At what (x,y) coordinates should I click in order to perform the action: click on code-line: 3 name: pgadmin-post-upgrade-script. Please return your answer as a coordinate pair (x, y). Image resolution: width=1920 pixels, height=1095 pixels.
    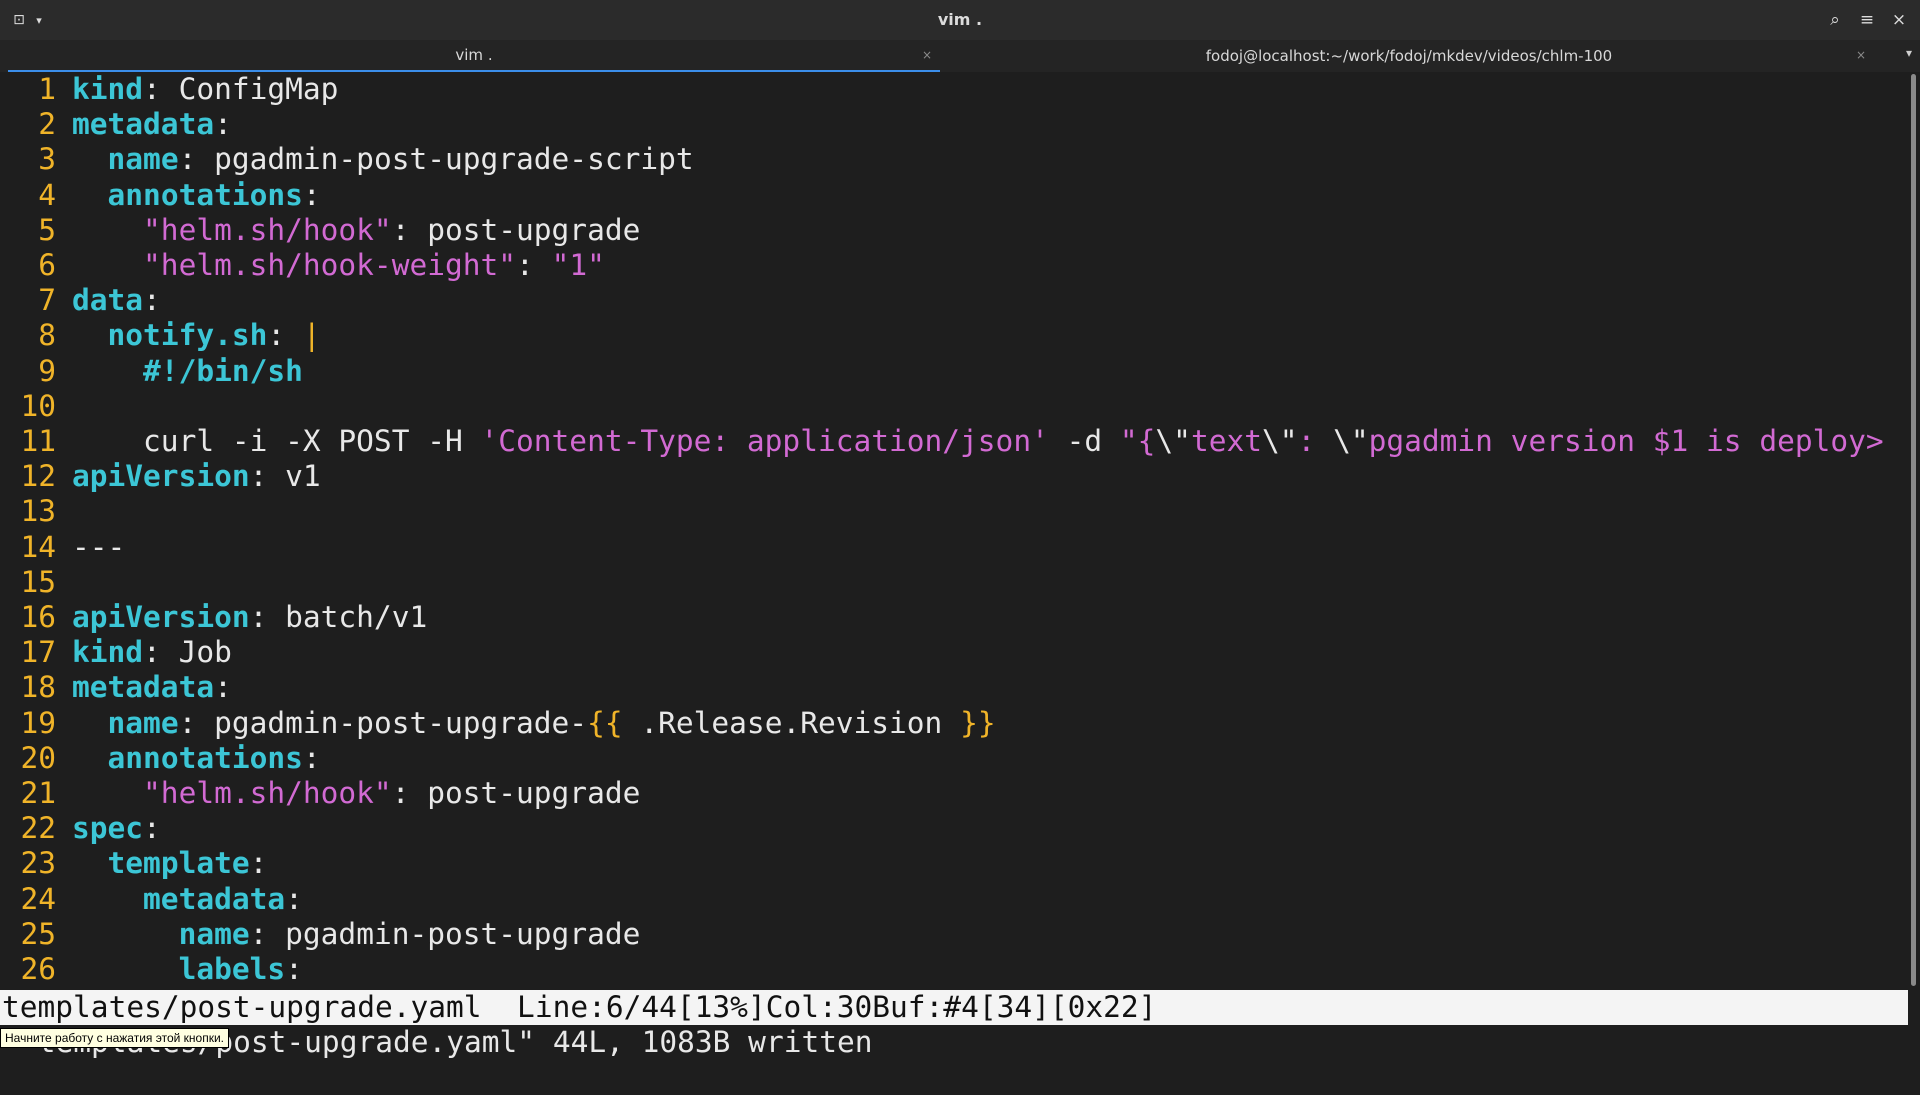
    Looking at the image, I should click on (346, 159).